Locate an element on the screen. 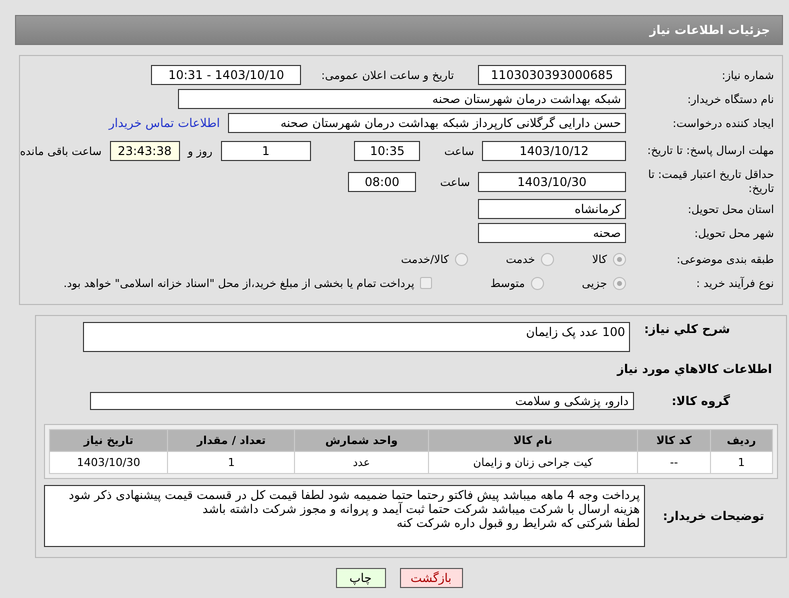 The image size is (789, 598). note-line: هزینه ارسال با شرکت میباشد شرکت حتما ثبت آیمد و پروانه و مجوز شرکت داشته باشد is located at coordinates (421, 509).